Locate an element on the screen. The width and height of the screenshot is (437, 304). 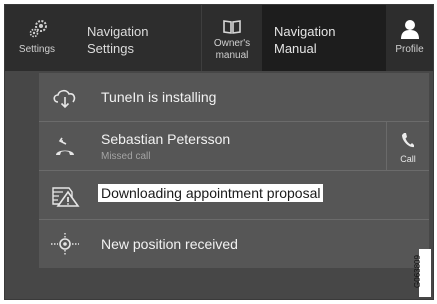
tab-navigation-manual: Navigation Manual is located at coordinates (324, 38).